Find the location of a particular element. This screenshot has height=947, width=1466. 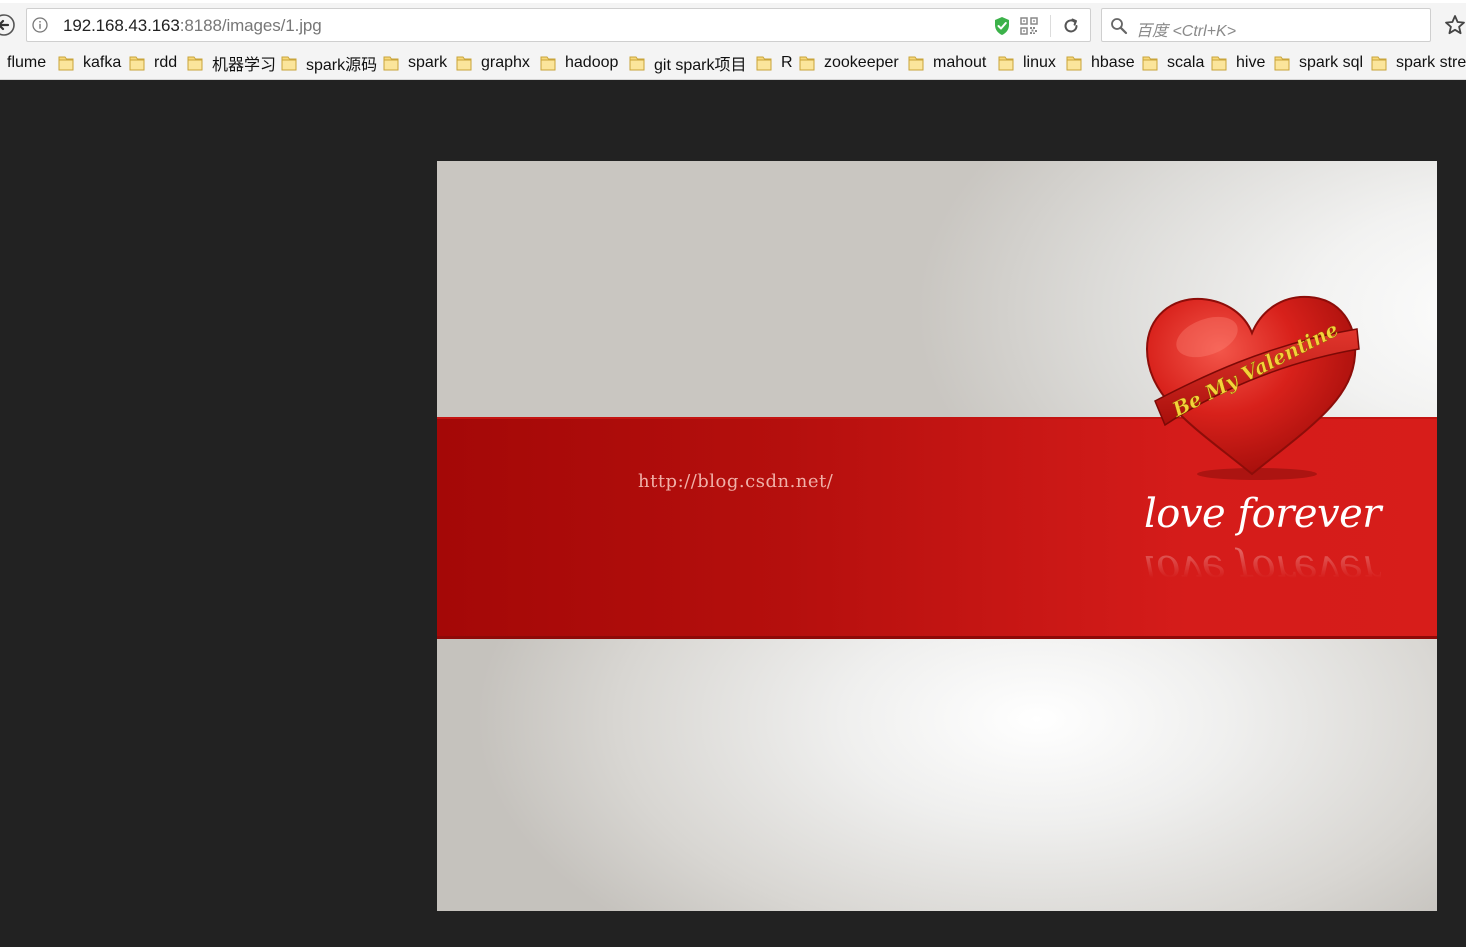

watermark-text: http://blog.csdn.net/ is located at coordinates (736, 481).